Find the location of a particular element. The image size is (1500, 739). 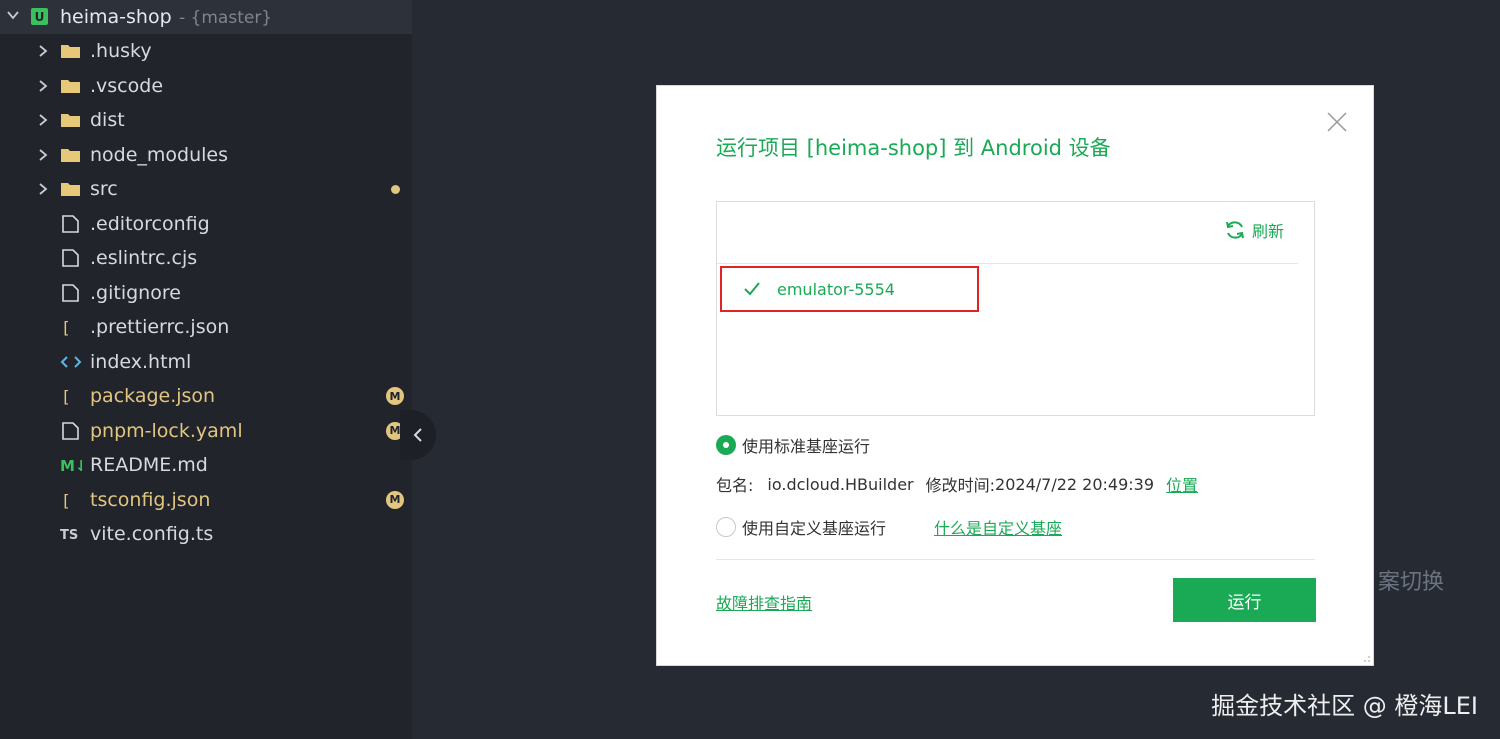

project-name: heima-shop is located at coordinates (116, 17).